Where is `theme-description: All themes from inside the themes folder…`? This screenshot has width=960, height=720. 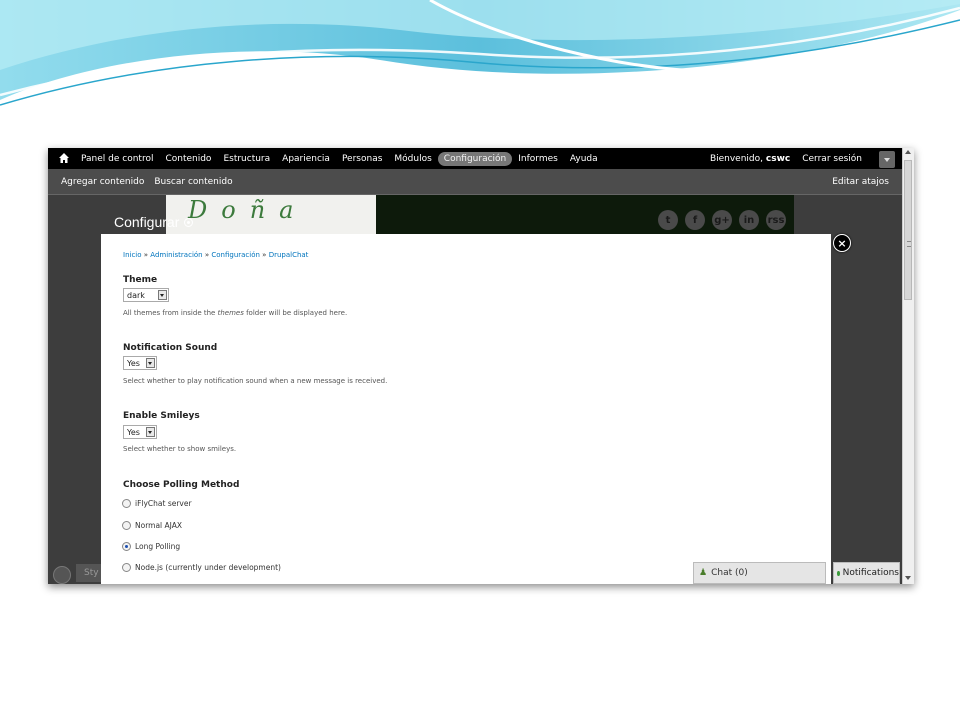 theme-description: All themes from inside the themes folder… is located at coordinates (235, 313).